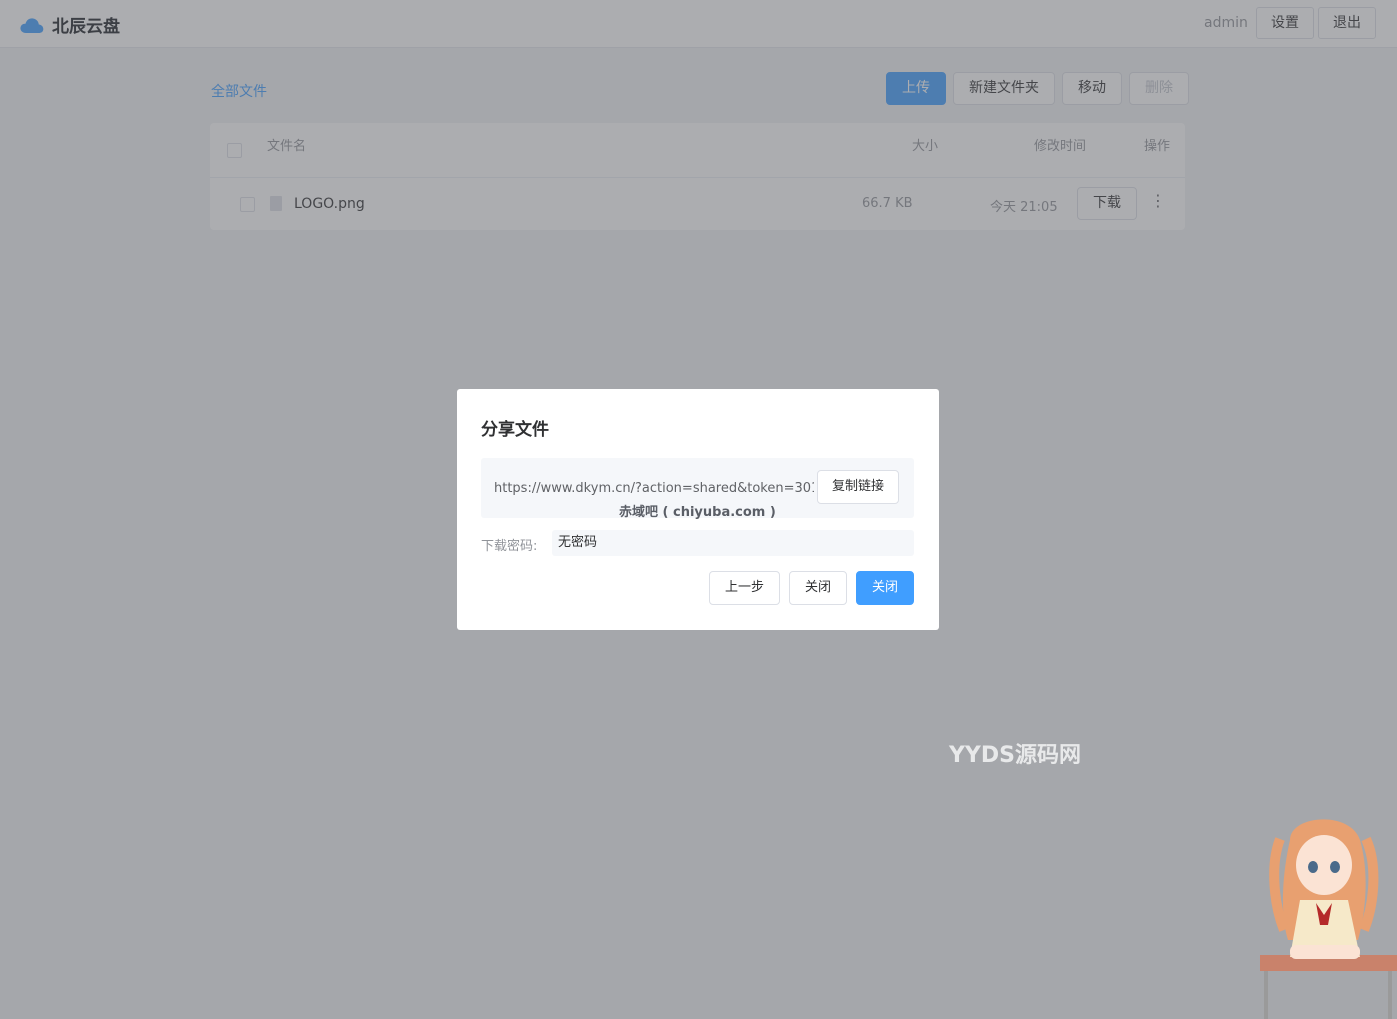 This screenshot has width=1397, height=1019. What do you see at coordinates (733, 543) in the screenshot?
I see `password-field: 无密码` at bounding box center [733, 543].